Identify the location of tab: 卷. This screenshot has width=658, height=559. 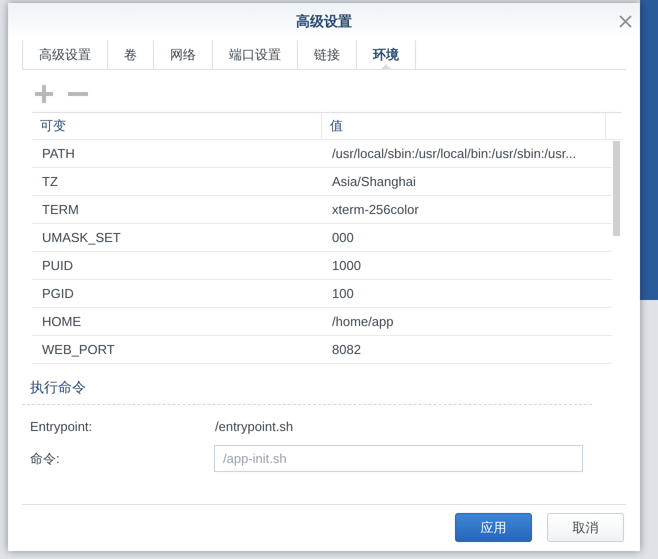
(130, 54).